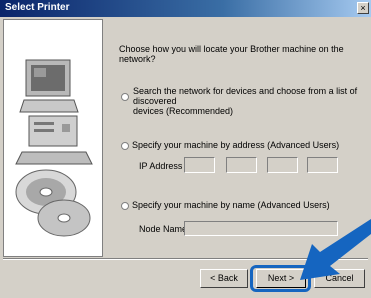 Image resolution: width=371 pixels, height=298 pixels. Describe the element at coordinates (335, 249) in the screenshot. I see `pointer-arrow-icon` at that location.